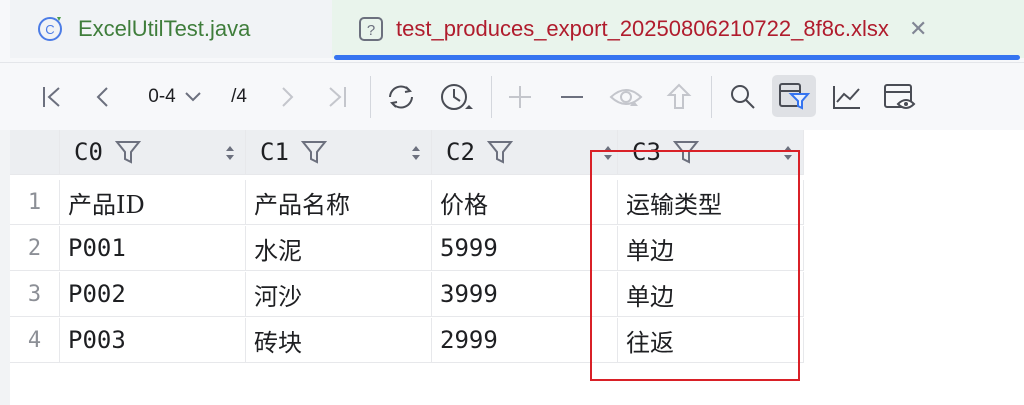 The image size is (1024, 405). What do you see at coordinates (5, 267) in the screenshot?
I see `gutter` at bounding box center [5, 267].